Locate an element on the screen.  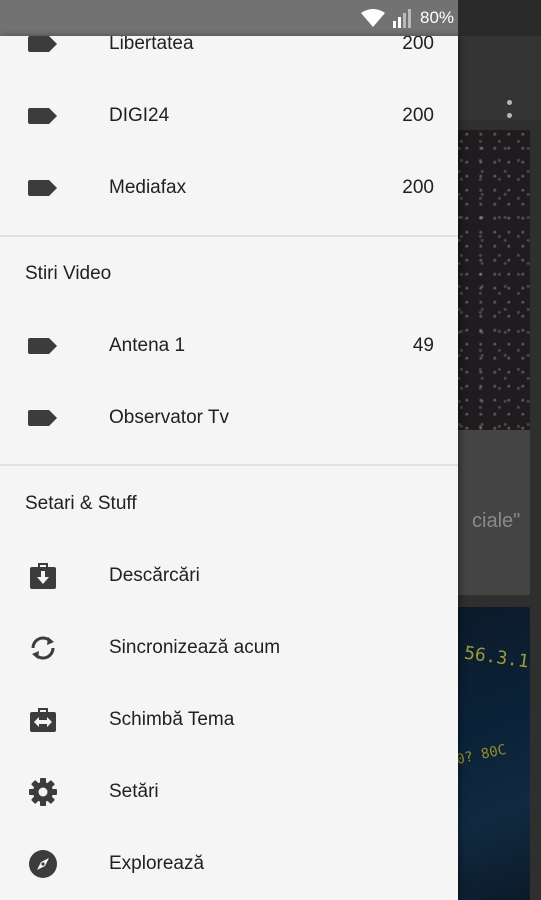
article-image-text: 0? 80C is located at coordinates (481, 755).